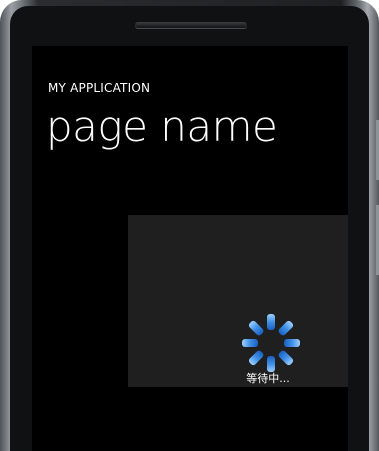  Describe the element at coordinates (99, 88) in the screenshot. I see `application-title: MY APPLICATION` at that location.